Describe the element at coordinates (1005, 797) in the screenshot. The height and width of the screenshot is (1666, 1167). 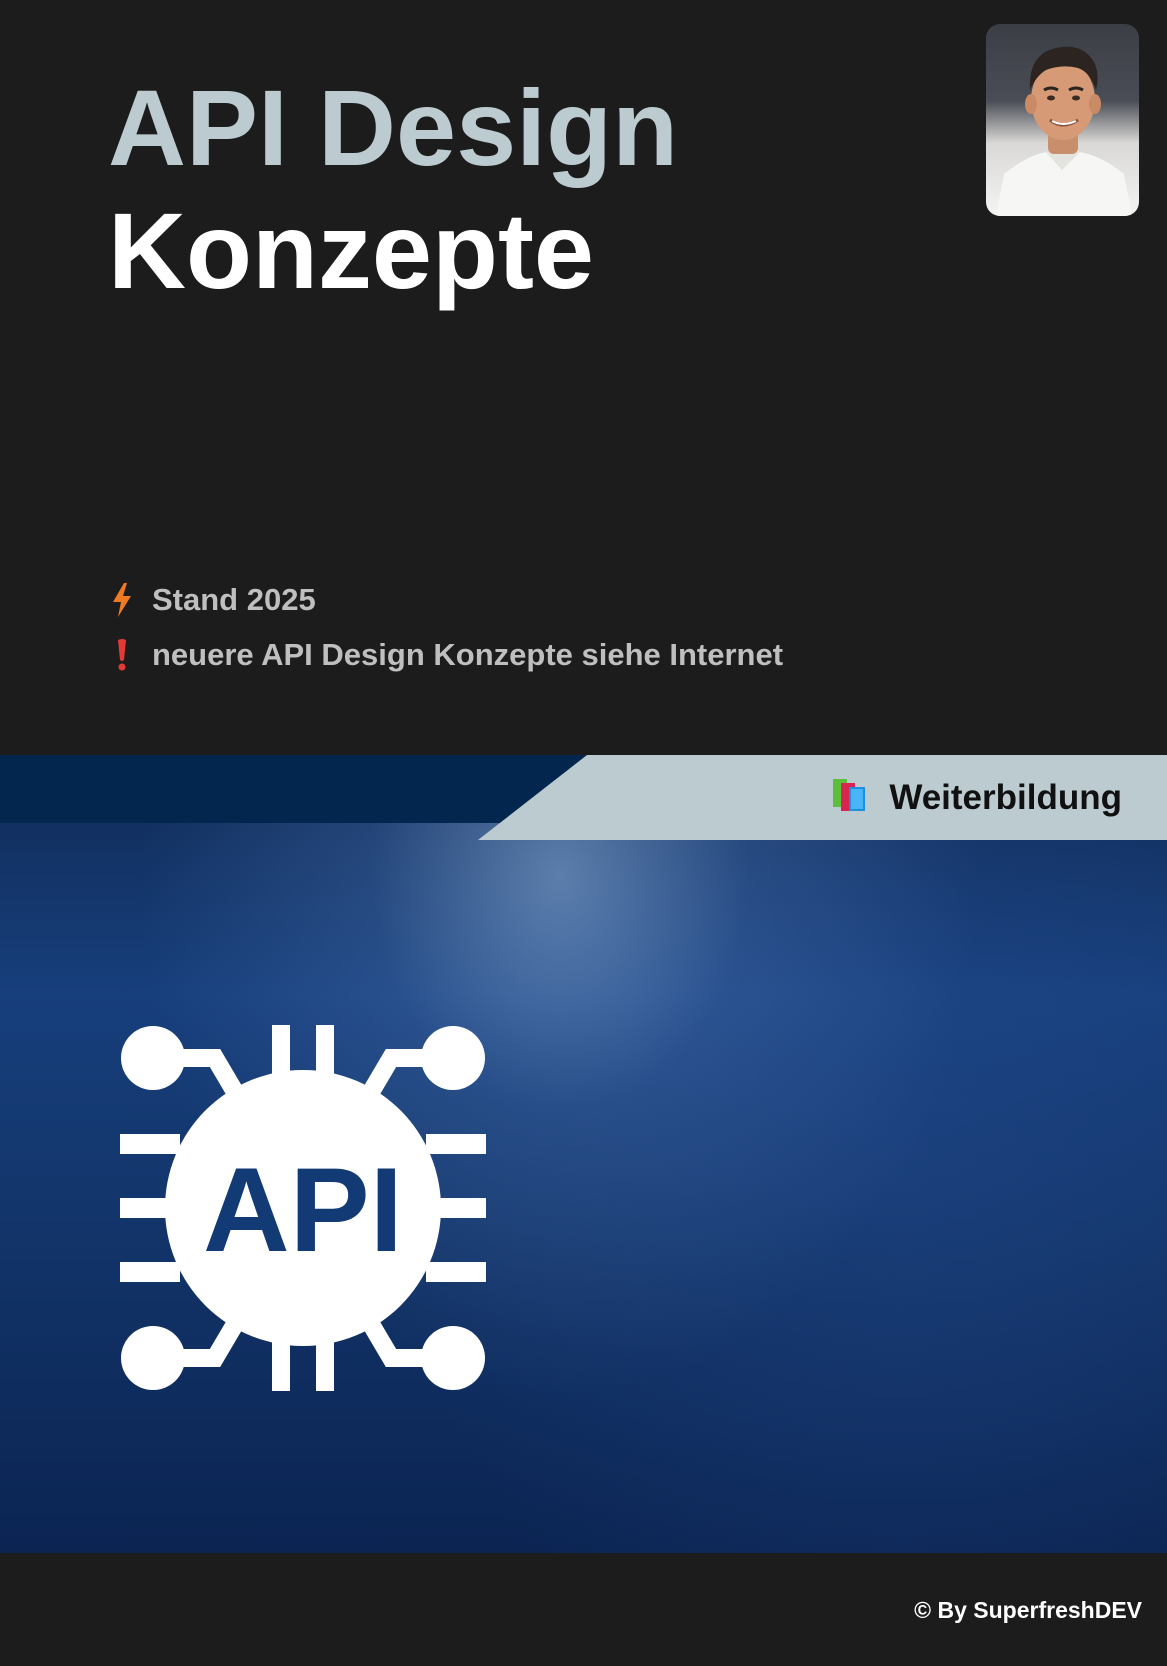
I see `tab-label-text: Weiterbildung` at that location.